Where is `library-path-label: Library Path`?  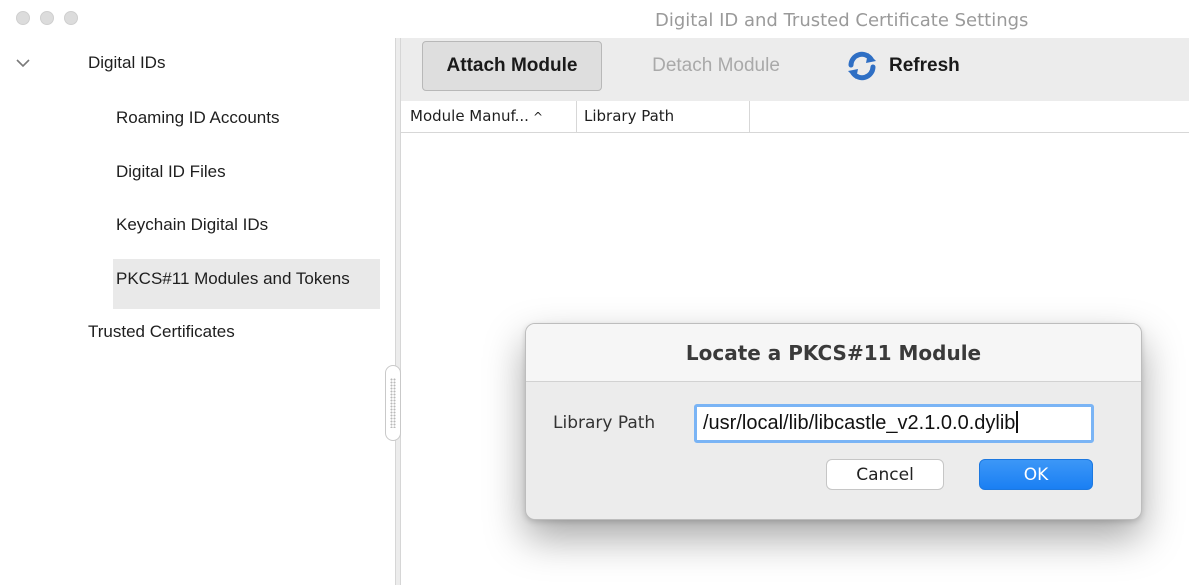
library-path-label: Library Path is located at coordinates (604, 423).